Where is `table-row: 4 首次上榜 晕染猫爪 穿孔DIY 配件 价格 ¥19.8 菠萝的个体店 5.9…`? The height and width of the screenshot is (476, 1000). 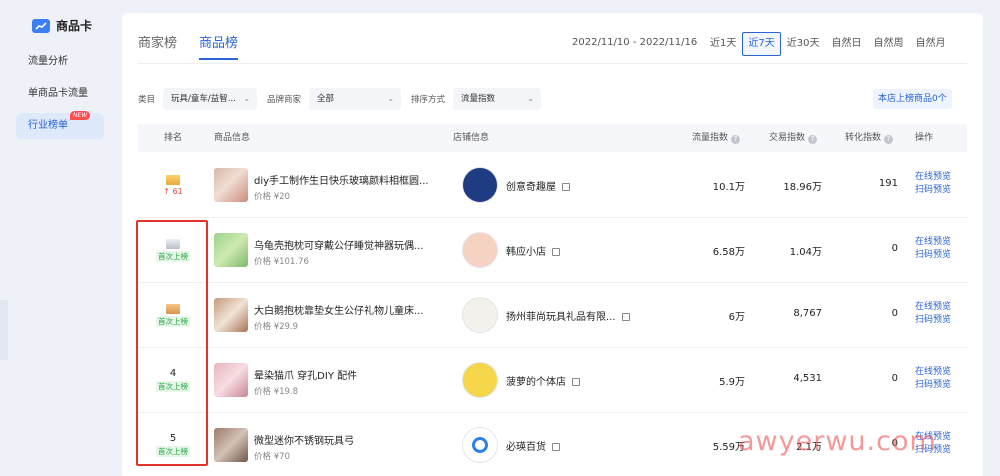
table-row: 4 首次上榜 晕染猫爪 穿孔DIY 配件 价格 ¥19.8 菠萝的个体店 5.9… is located at coordinates (552, 380).